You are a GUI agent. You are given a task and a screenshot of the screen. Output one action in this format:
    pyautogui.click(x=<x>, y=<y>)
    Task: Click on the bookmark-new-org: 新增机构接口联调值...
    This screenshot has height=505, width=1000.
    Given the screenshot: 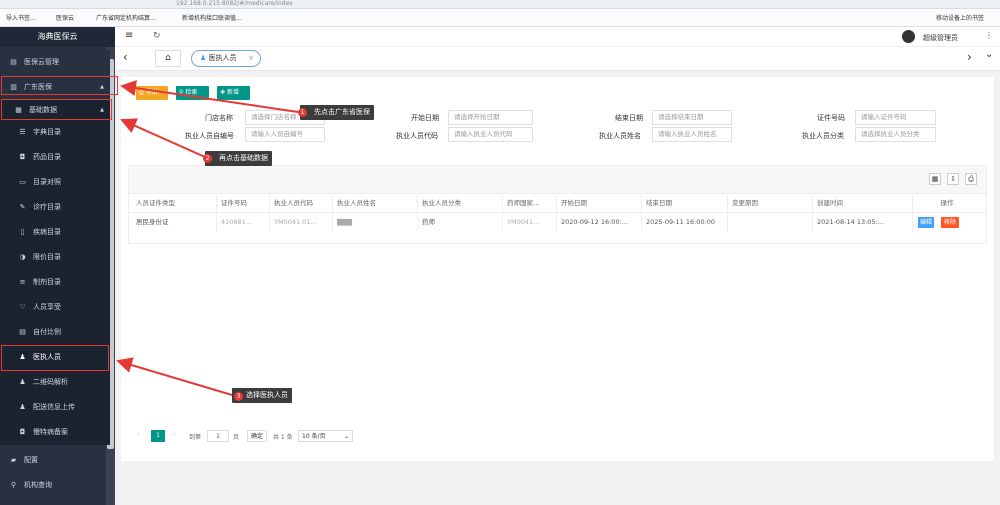 What is the action you would take?
    pyautogui.click(x=212, y=17)
    